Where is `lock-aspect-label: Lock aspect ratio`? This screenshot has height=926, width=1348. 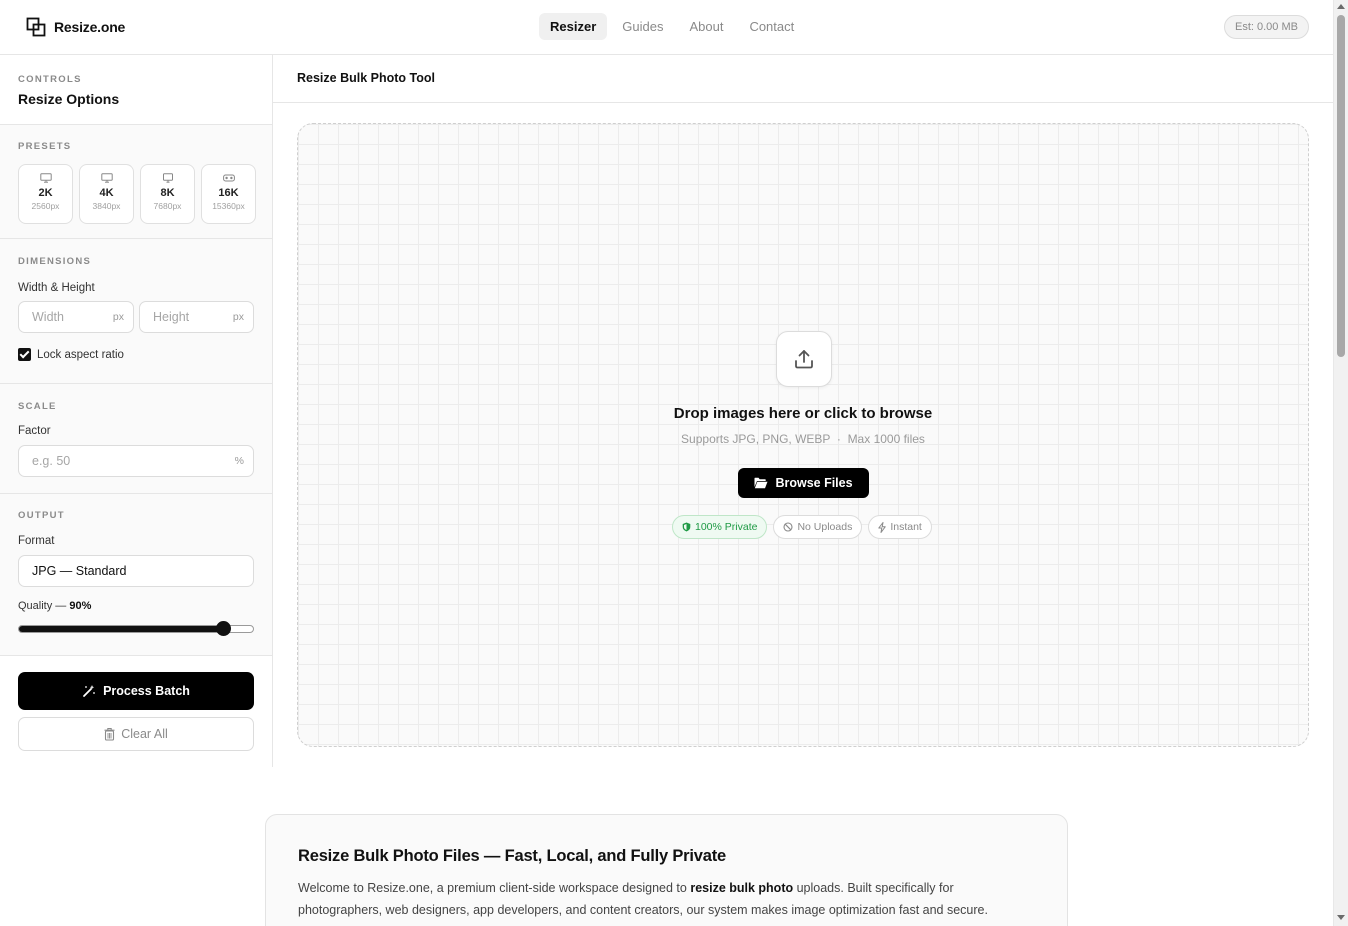
lock-aspect-label: Lock aspect ratio is located at coordinates (80, 355).